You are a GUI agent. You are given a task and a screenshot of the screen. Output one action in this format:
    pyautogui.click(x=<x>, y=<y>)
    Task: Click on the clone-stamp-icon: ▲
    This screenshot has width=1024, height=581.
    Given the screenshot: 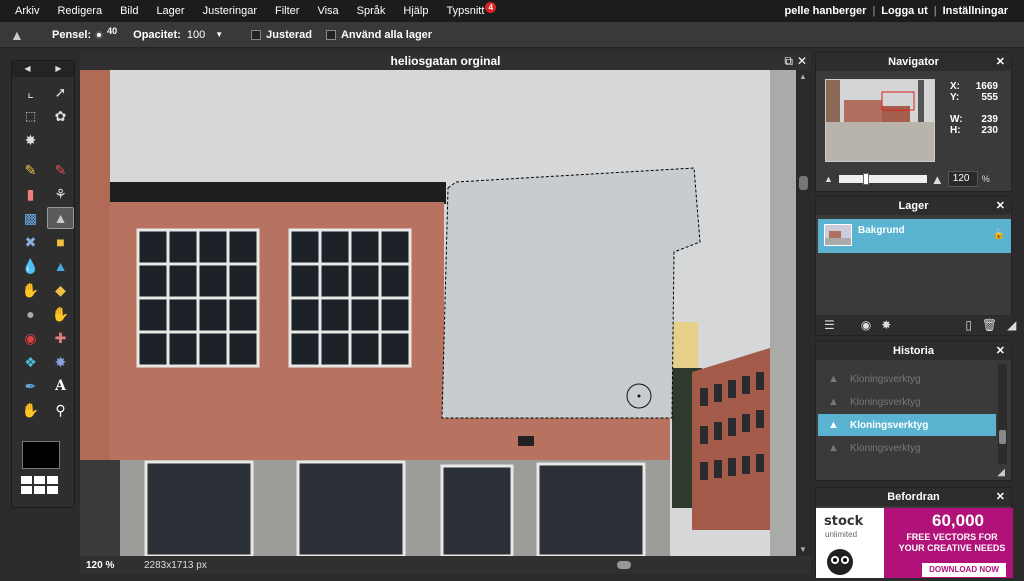 What is the action you would take?
    pyautogui.click(x=17, y=34)
    